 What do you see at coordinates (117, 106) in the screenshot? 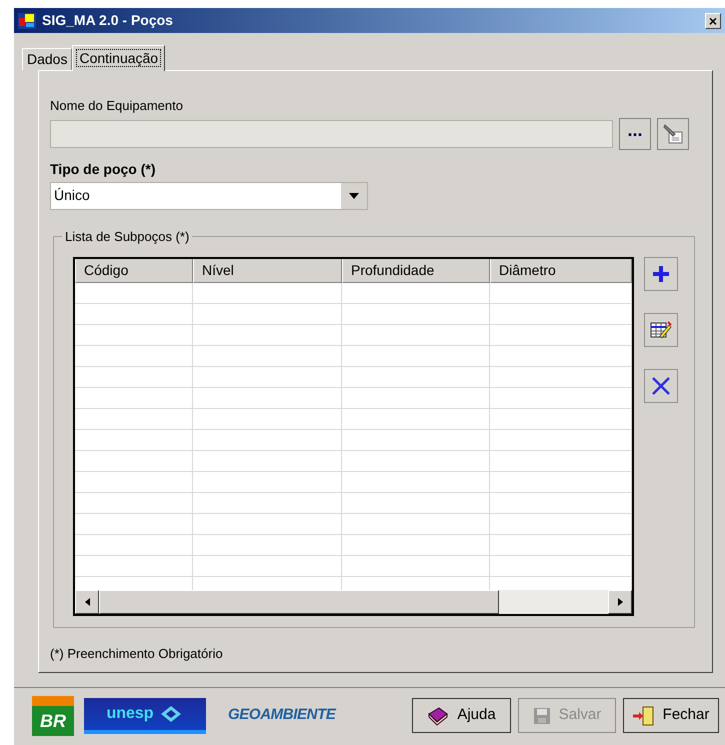
I see `field-label: Nome do Equipamento` at bounding box center [117, 106].